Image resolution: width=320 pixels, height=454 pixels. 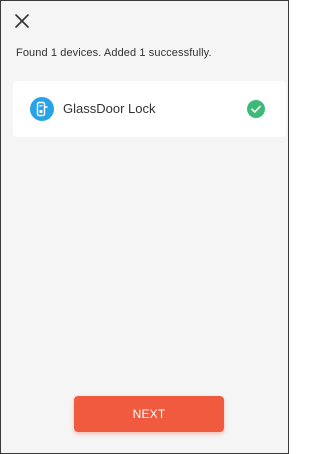 I want to click on device-name: GlassDoor Lock, so click(x=109, y=108).